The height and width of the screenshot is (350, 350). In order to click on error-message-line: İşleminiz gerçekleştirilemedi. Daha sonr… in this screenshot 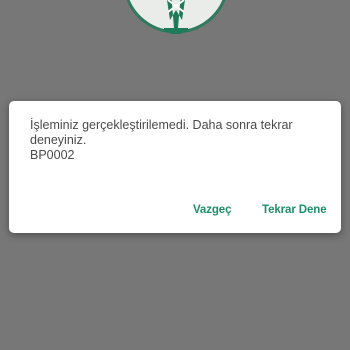, I will do `click(161, 125)`.